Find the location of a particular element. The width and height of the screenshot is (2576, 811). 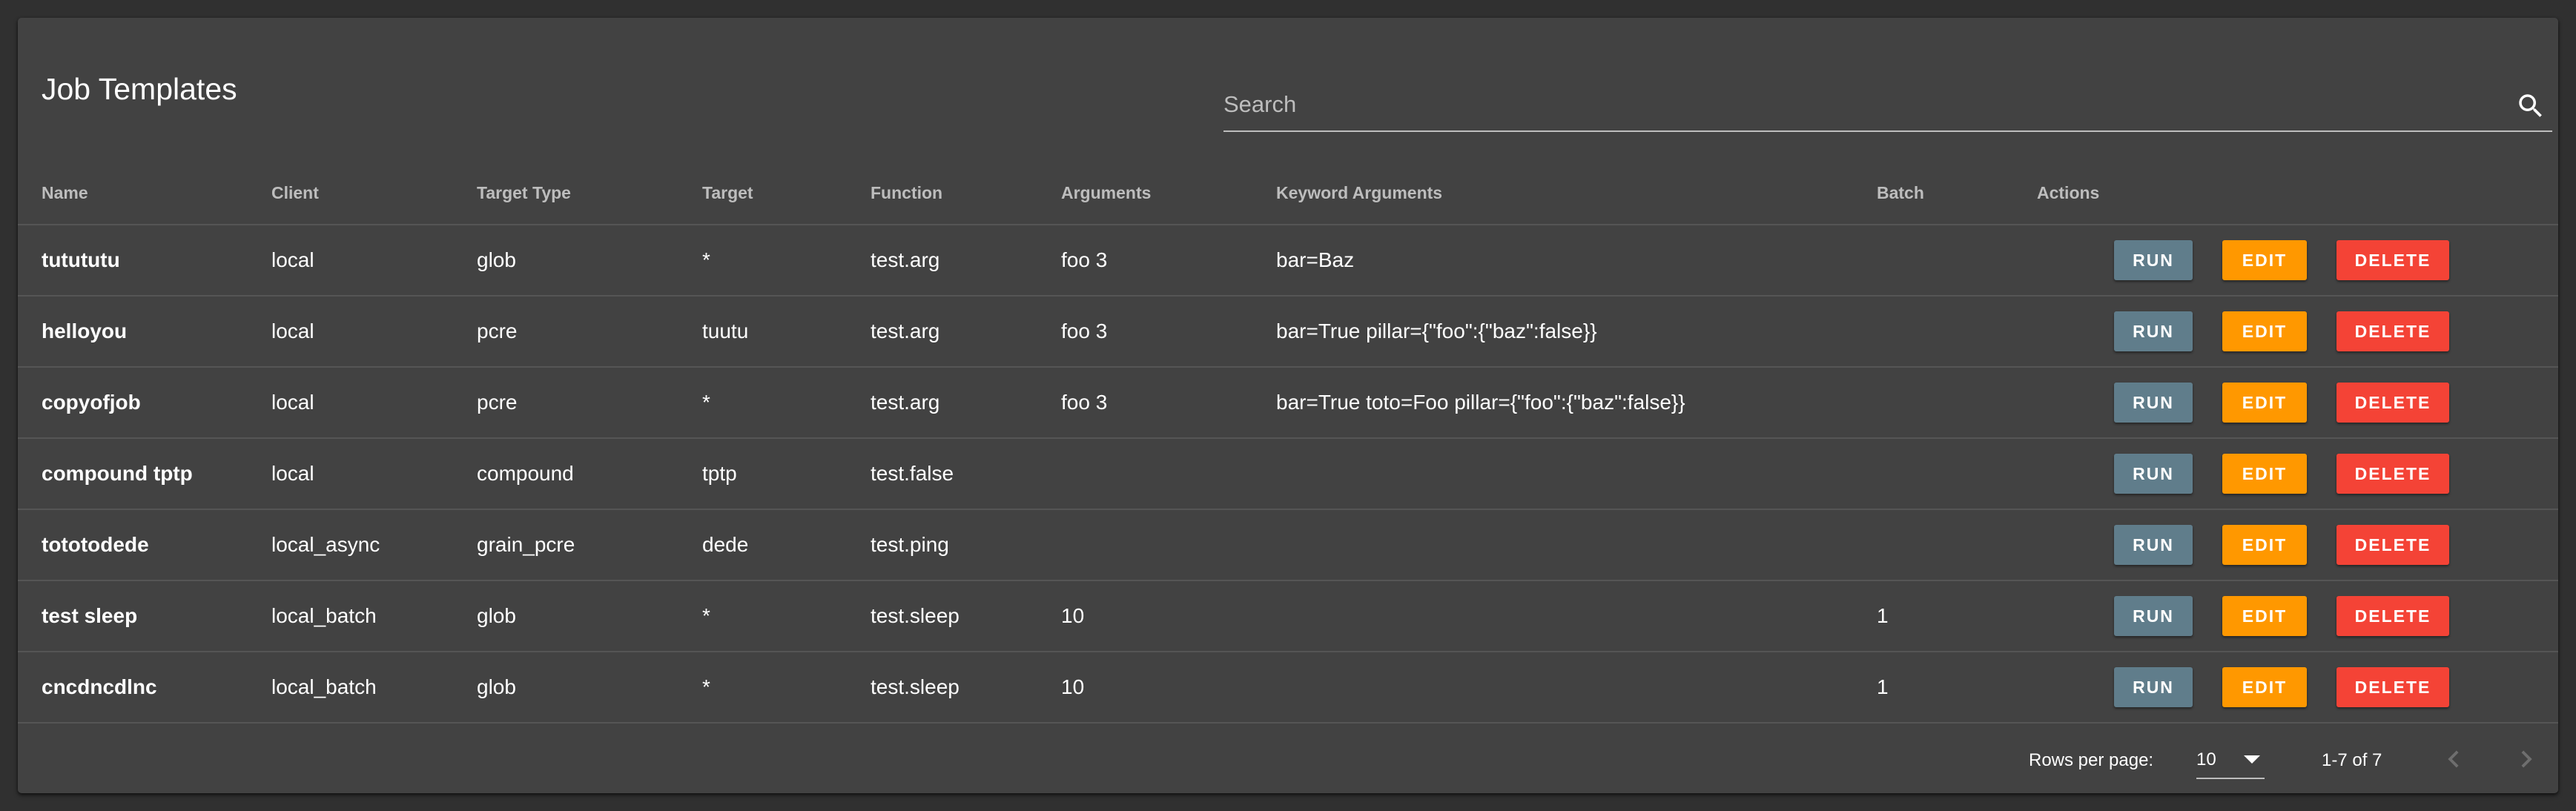

search-input is located at coordinates (1853, 104).